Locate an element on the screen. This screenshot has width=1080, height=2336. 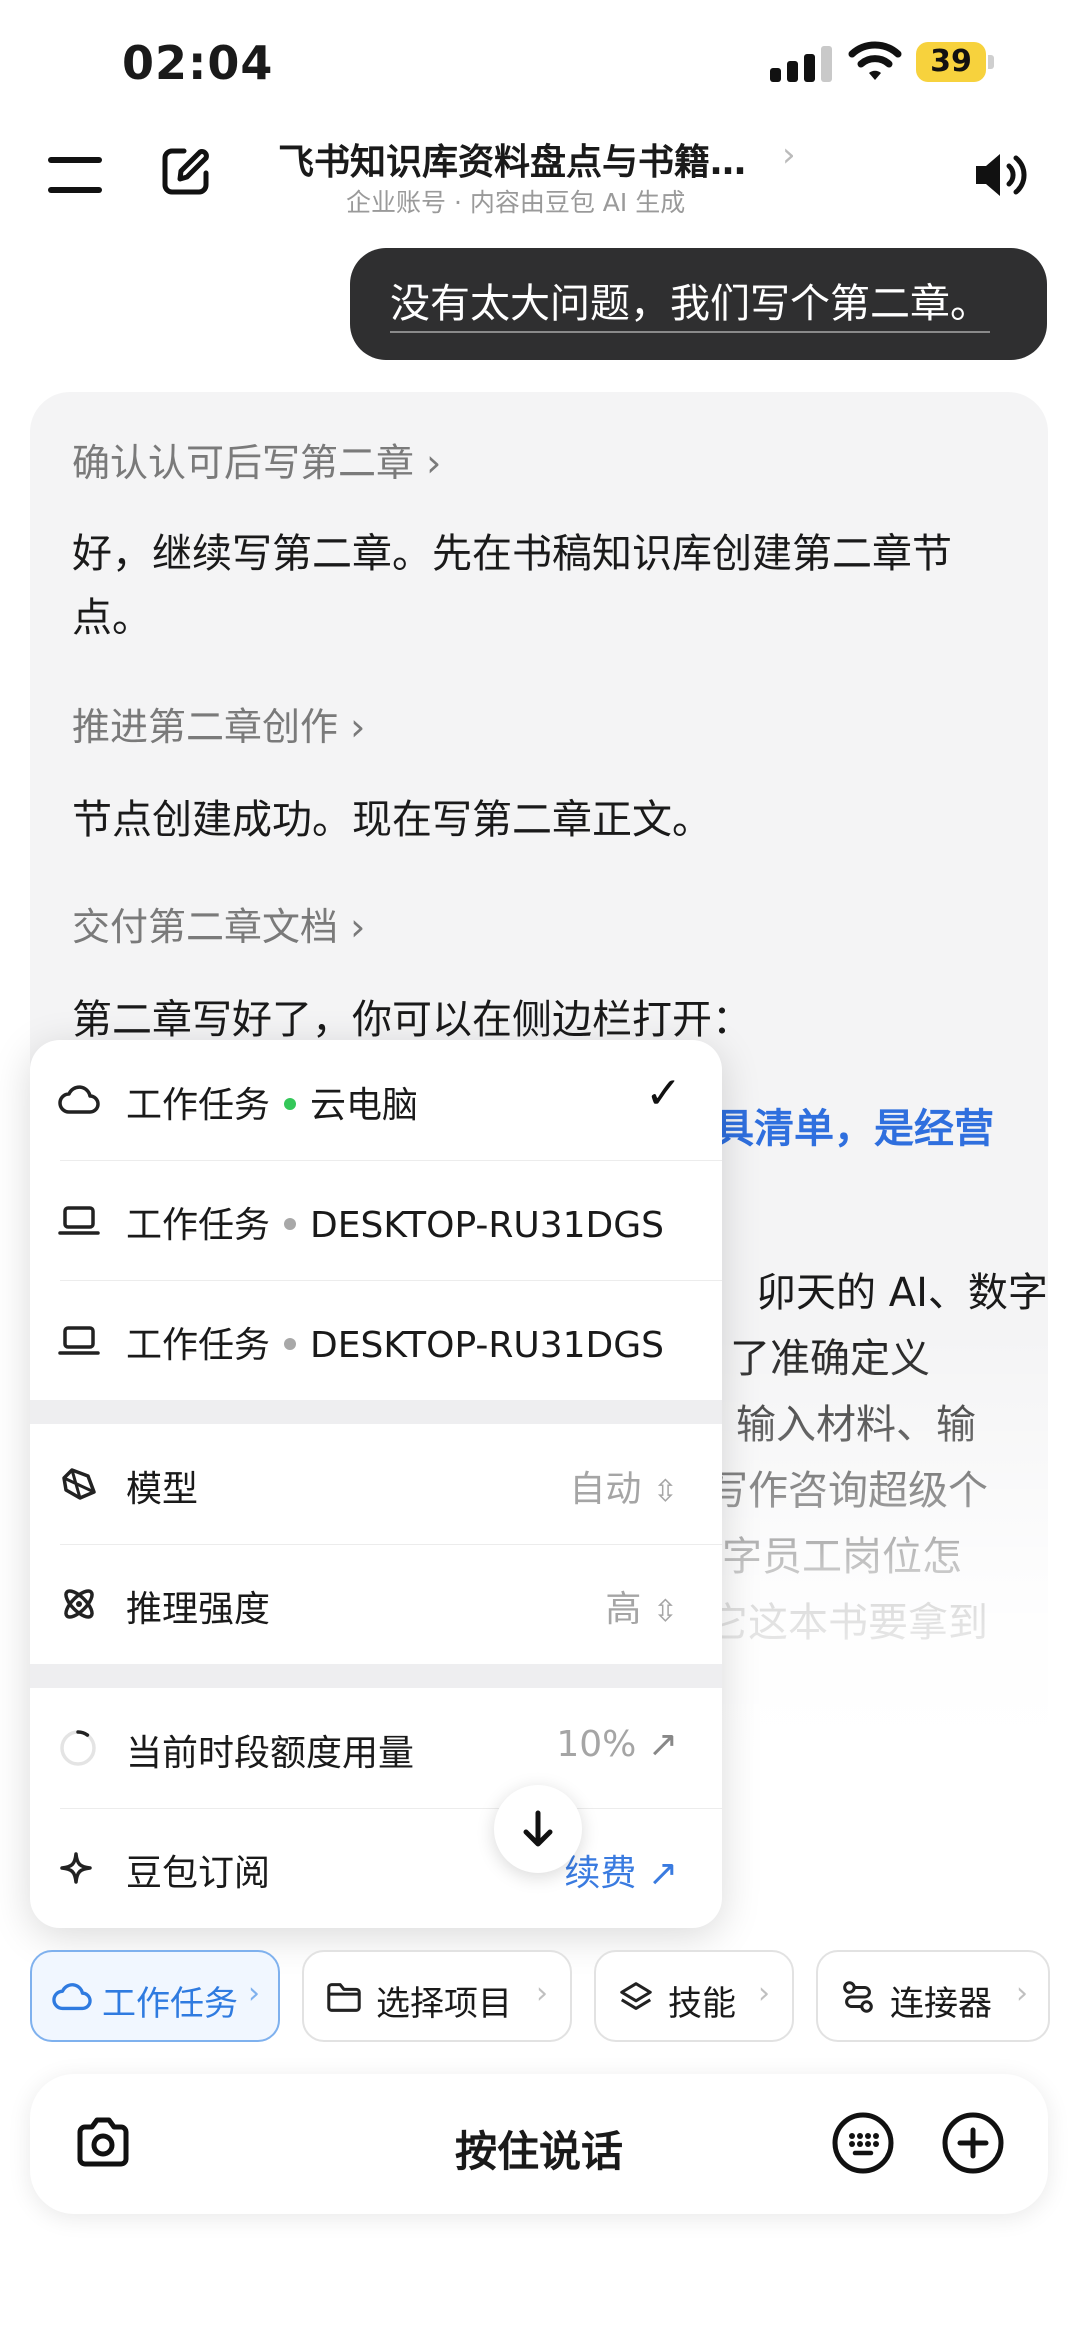
ai-text-line: 输入材料、输 is located at coordinates (856, 1425).